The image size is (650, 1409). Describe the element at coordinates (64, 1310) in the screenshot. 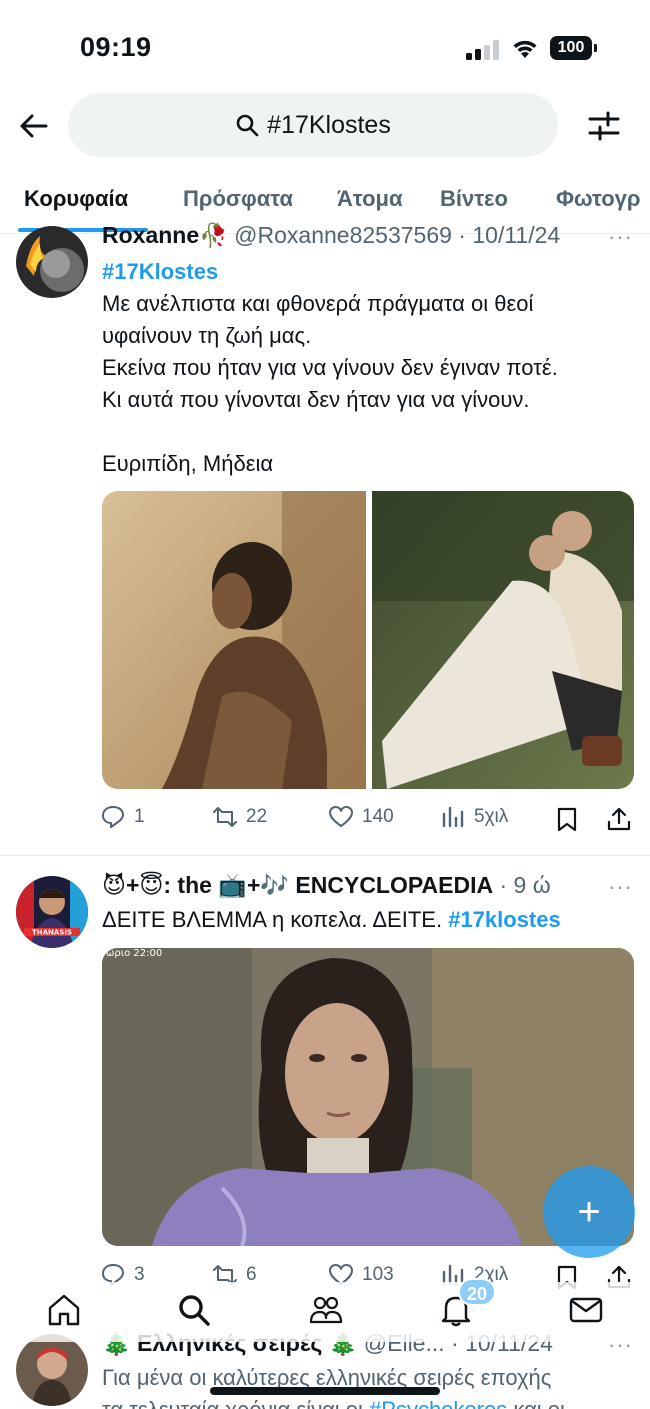

I see `home-icon` at that location.